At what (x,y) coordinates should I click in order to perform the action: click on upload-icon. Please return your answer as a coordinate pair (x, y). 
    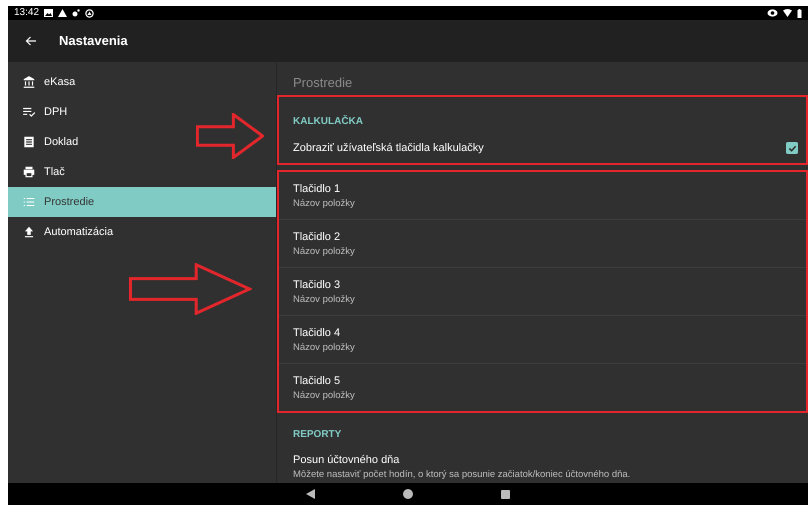
    Looking at the image, I should click on (29, 232).